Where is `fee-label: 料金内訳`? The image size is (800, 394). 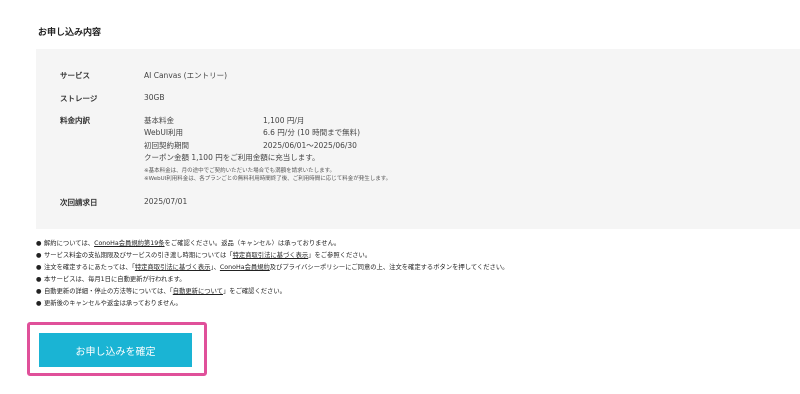
fee-label: 料金内訳 is located at coordinates (75, 120).